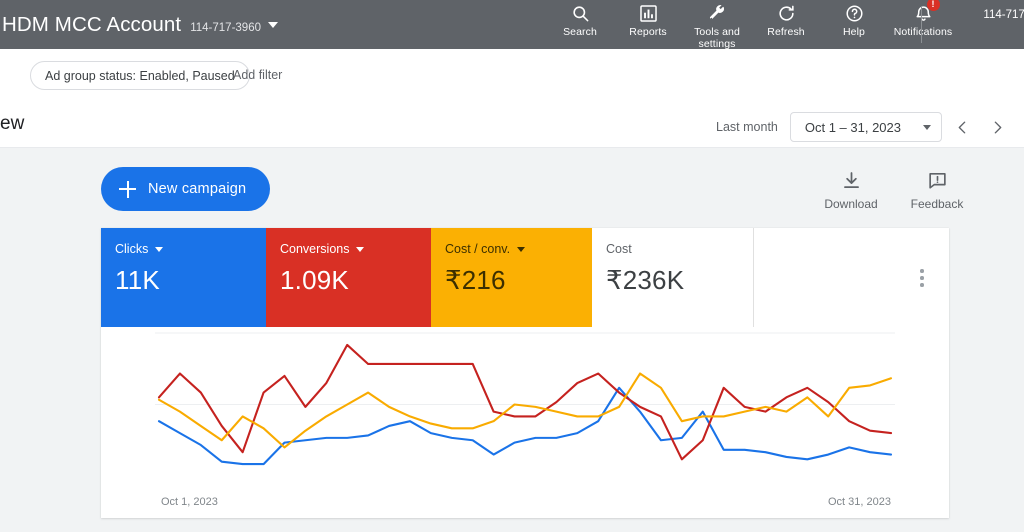 This screenshot has width=1024, height=532. I want to click on new-campaign-label: New campaign, so click(197, 189).